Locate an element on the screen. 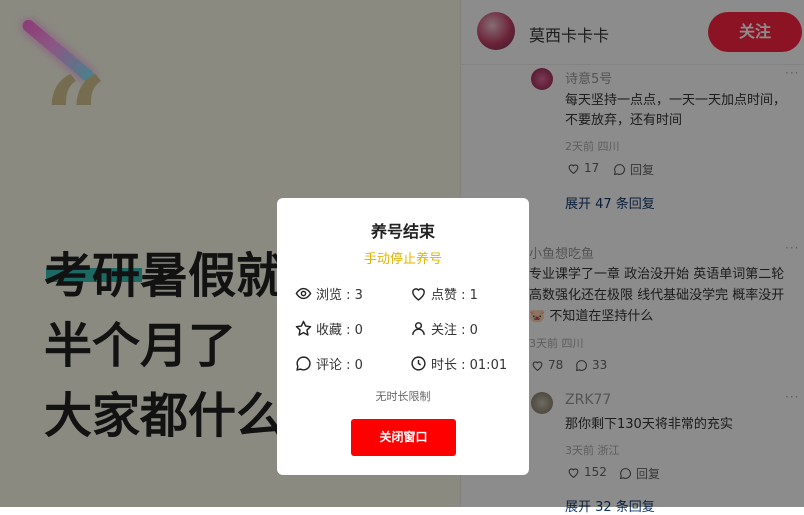 This screenshot has height=515, width=804. stat-views: 浏览 : 3 is located at coordinates (329, 293).